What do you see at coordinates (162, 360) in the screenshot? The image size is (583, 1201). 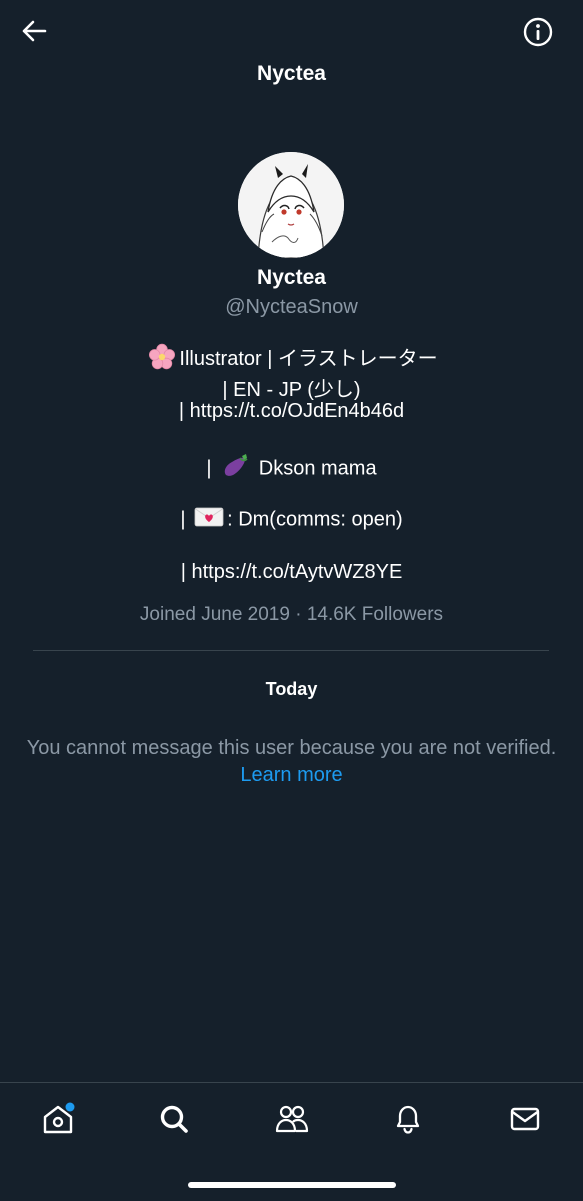 I see `cherry-blossom-icon` at bounding box center [162, 360].